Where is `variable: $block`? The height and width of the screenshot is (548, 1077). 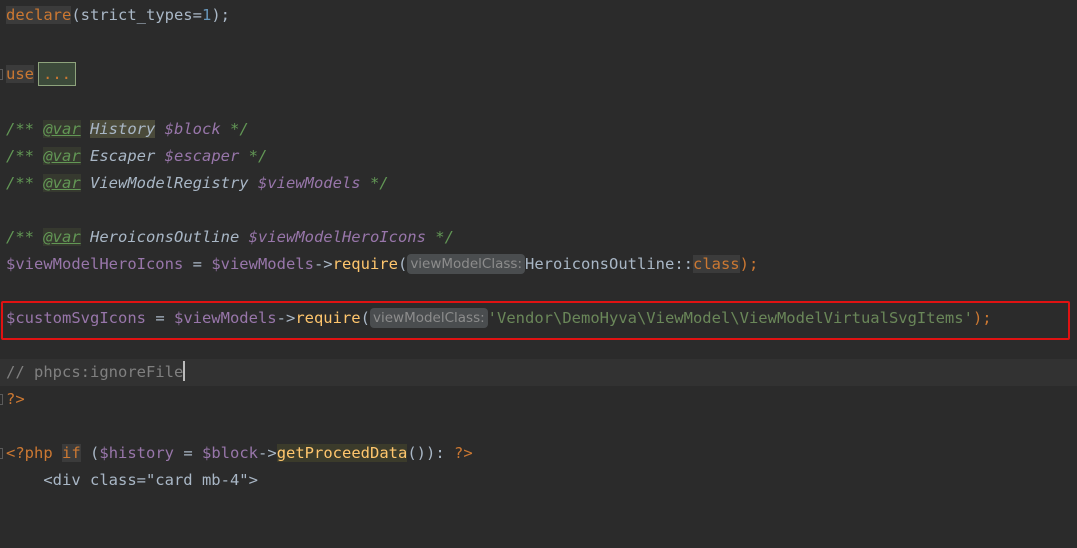
variable: $block is located at coordinates (230, 453).